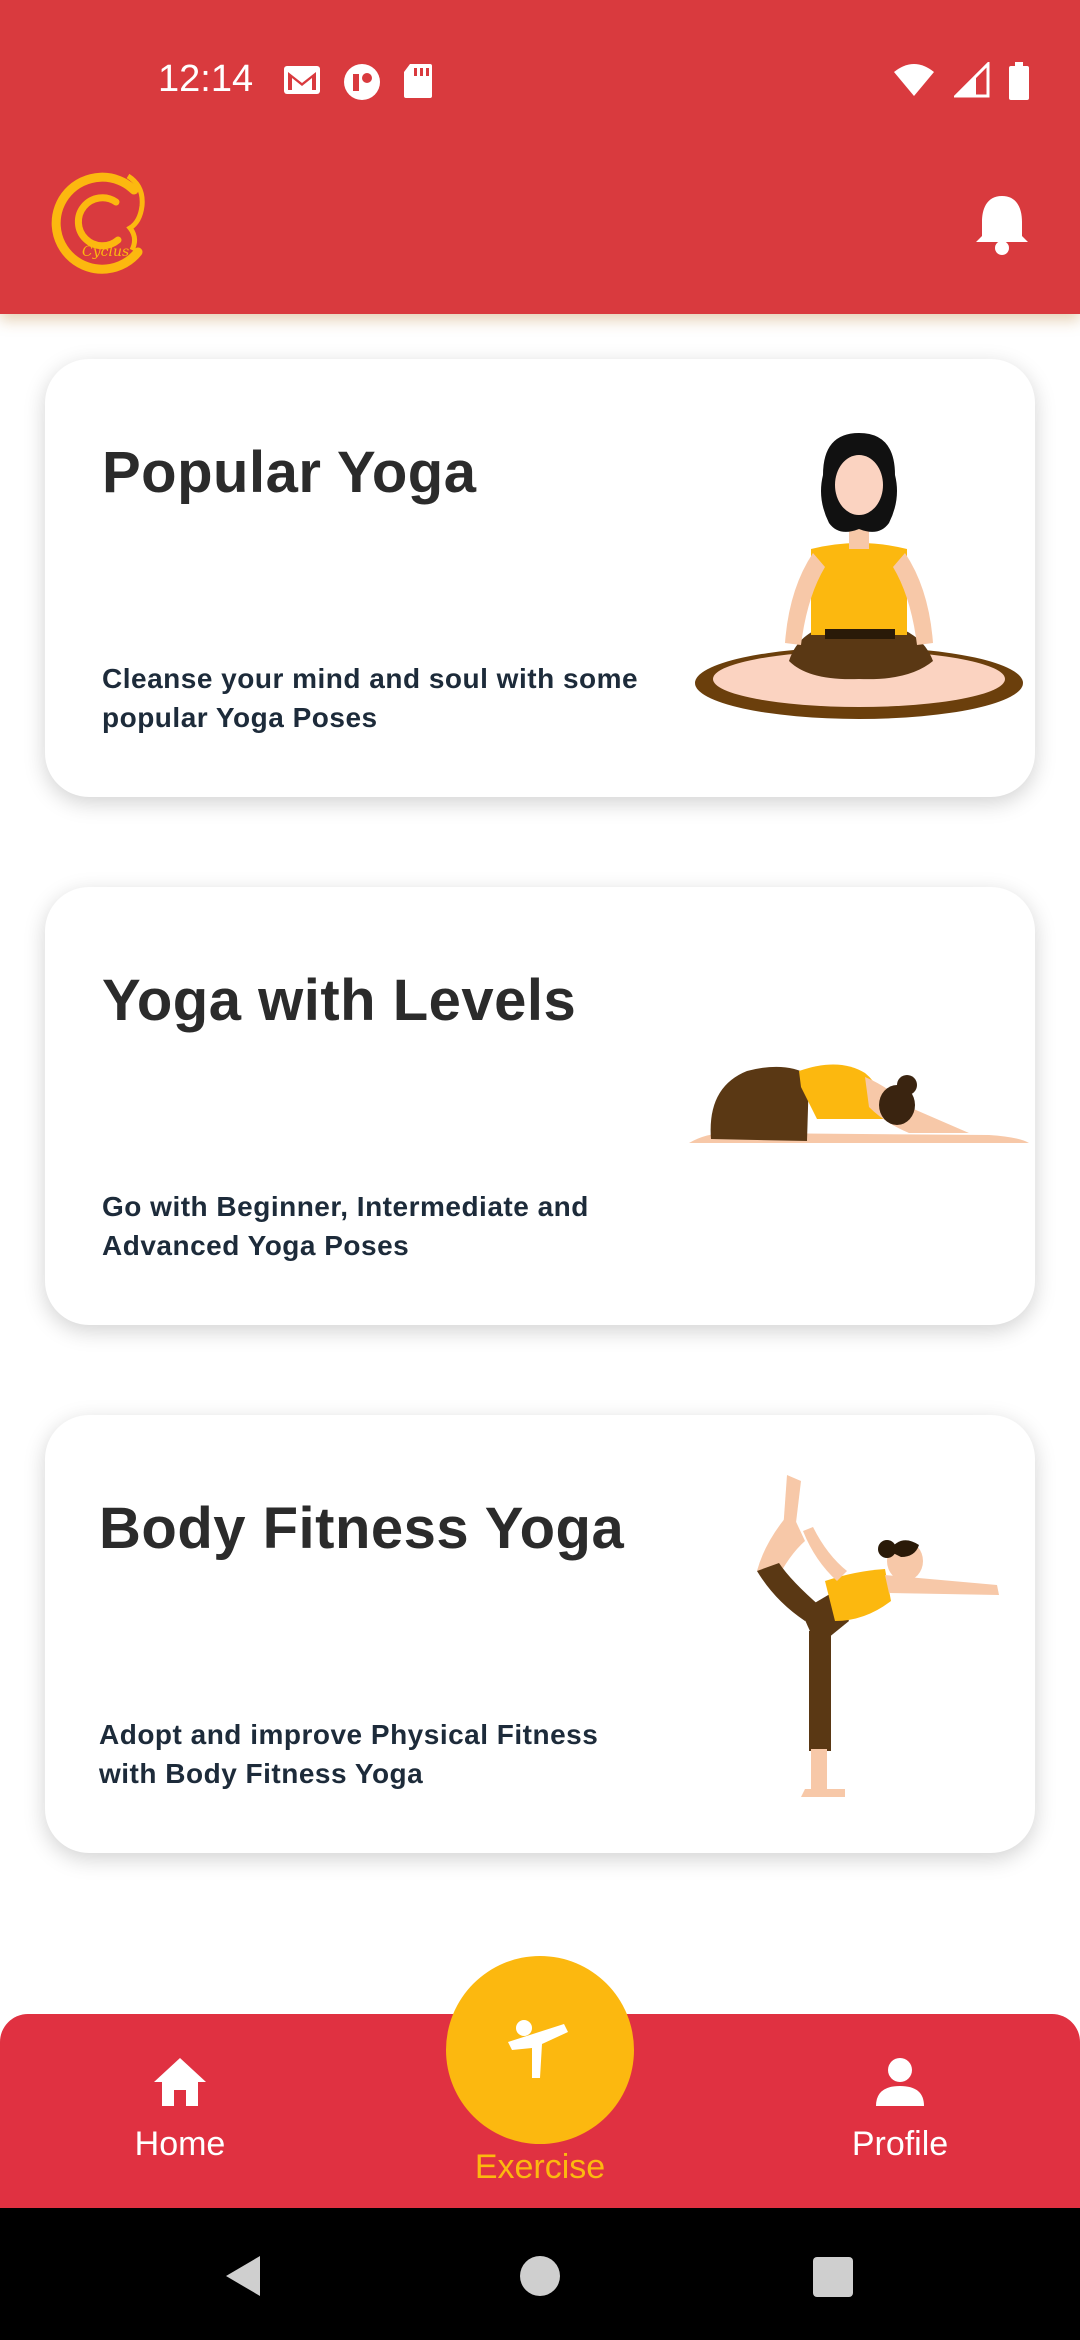  Describe the element at coordinates (244, 2276) in the screenshot. I see `back-icon` at that location.